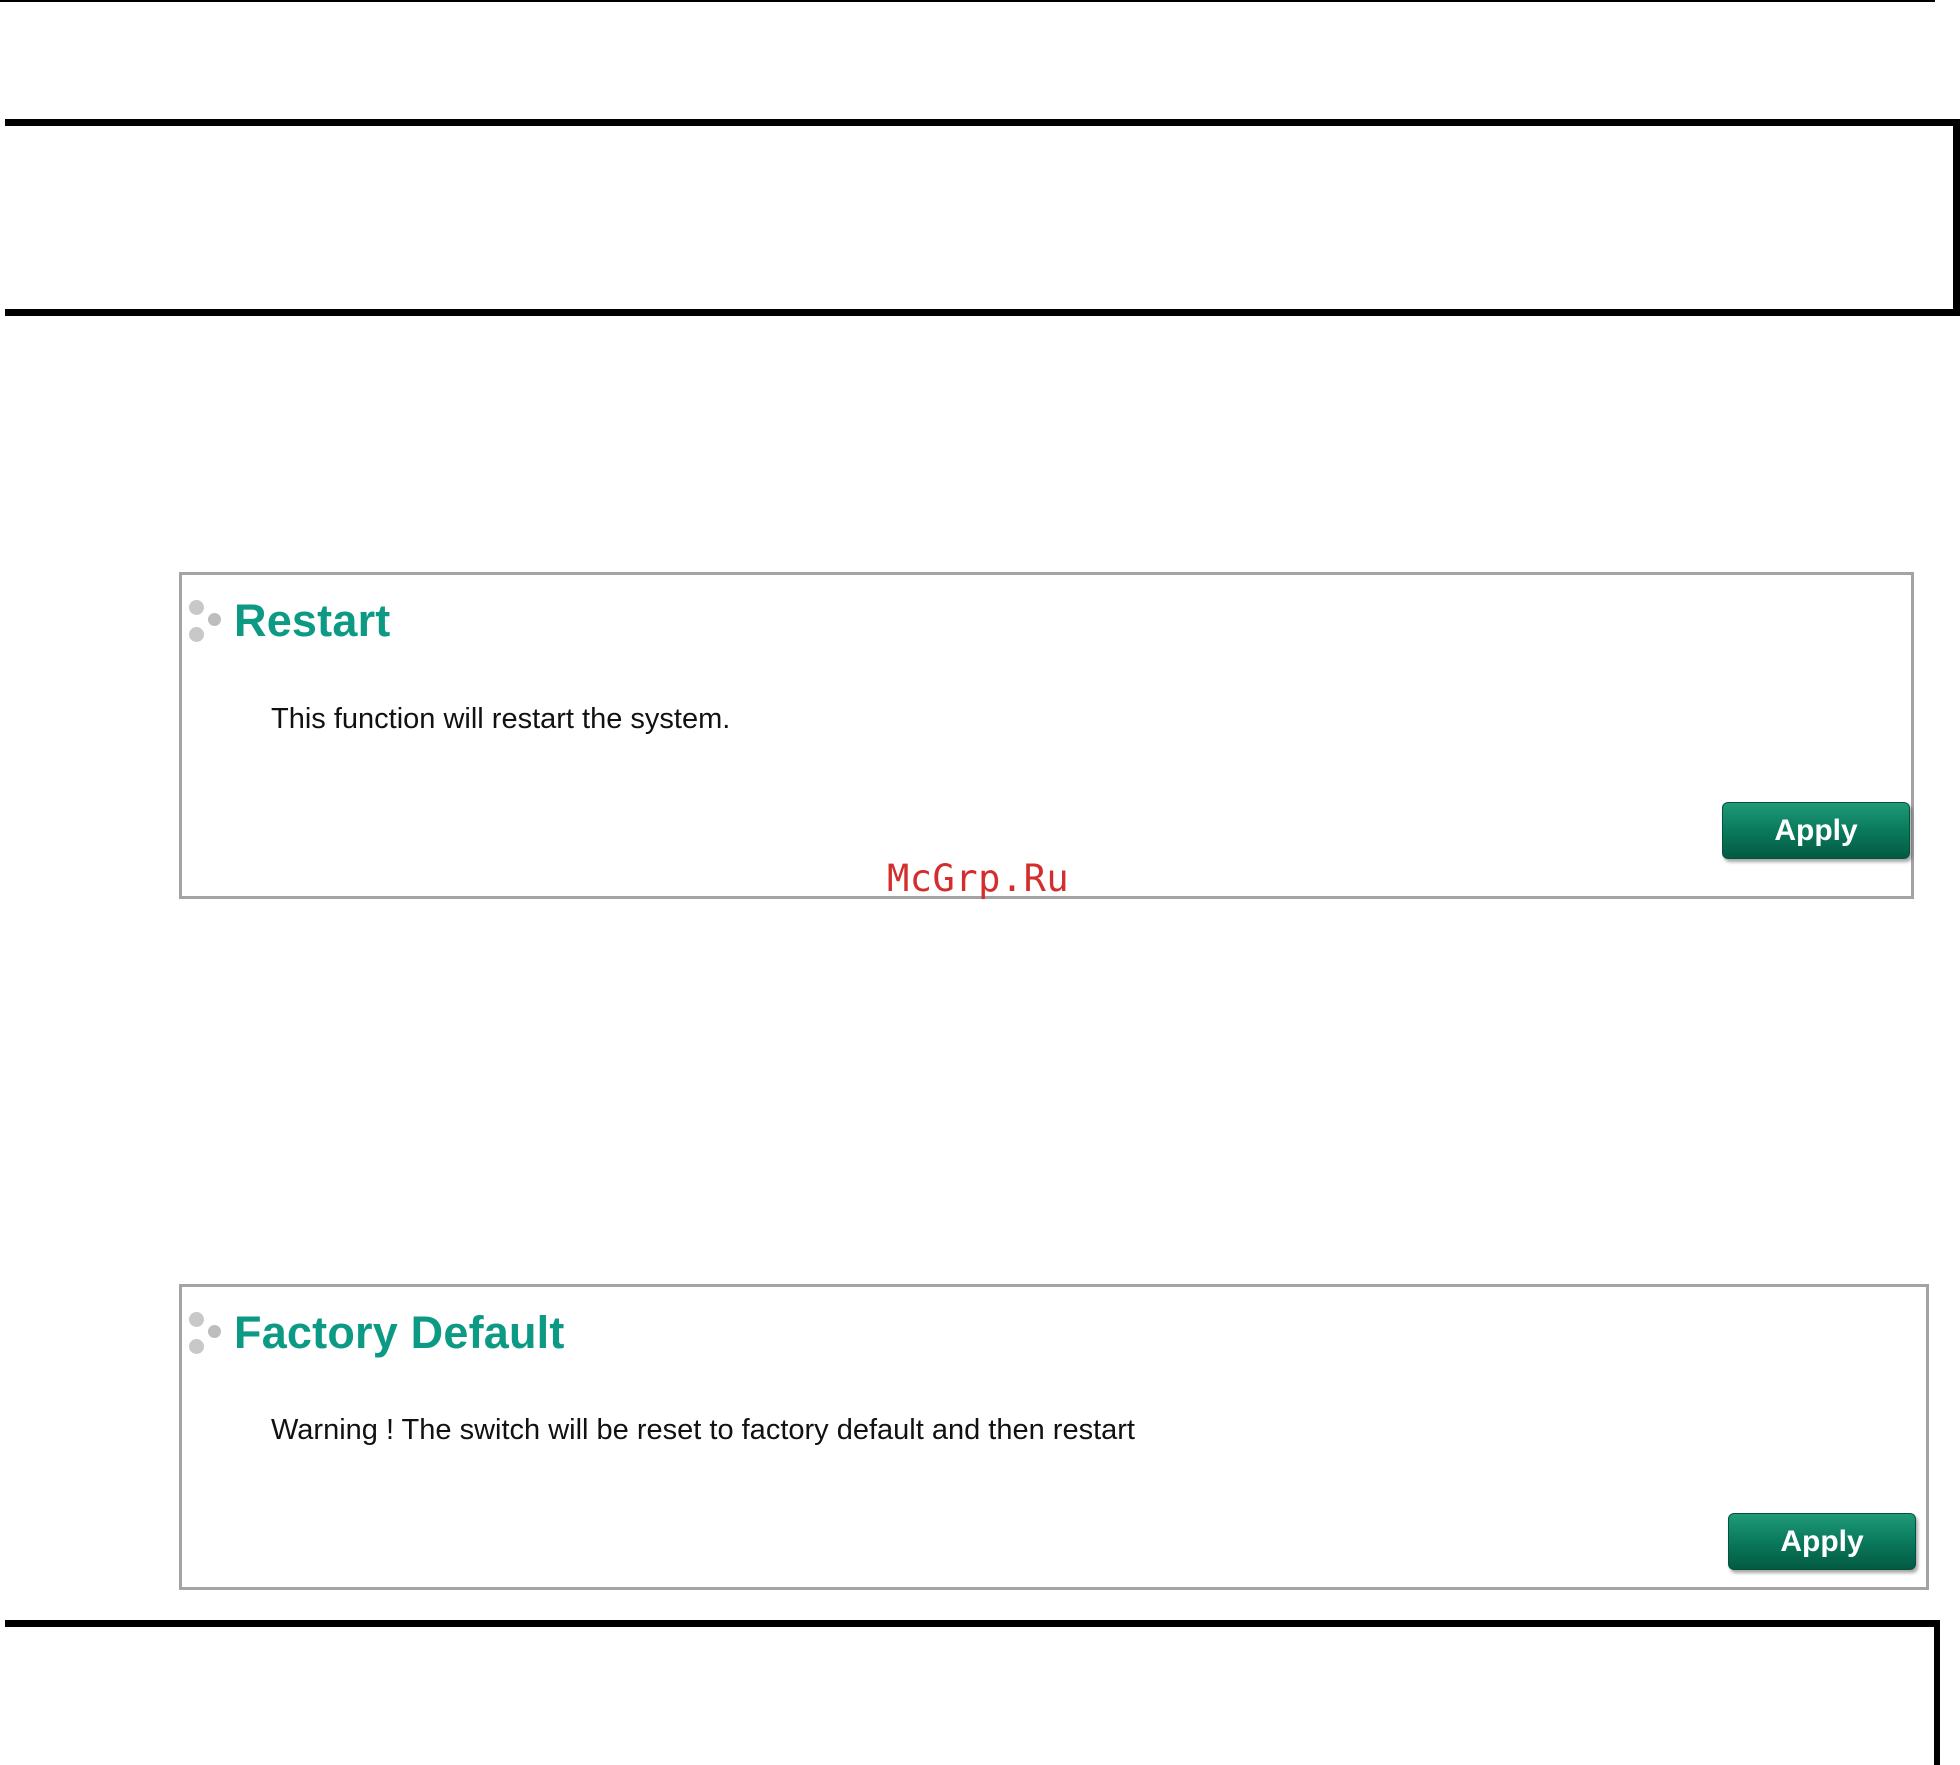 The width and height of the screenshot is (1960, 1765). What do you see at coordinates (978, 878) in the screenshot?
I see `watermark: McGrp.Ru` at bounding box center [978, 878].